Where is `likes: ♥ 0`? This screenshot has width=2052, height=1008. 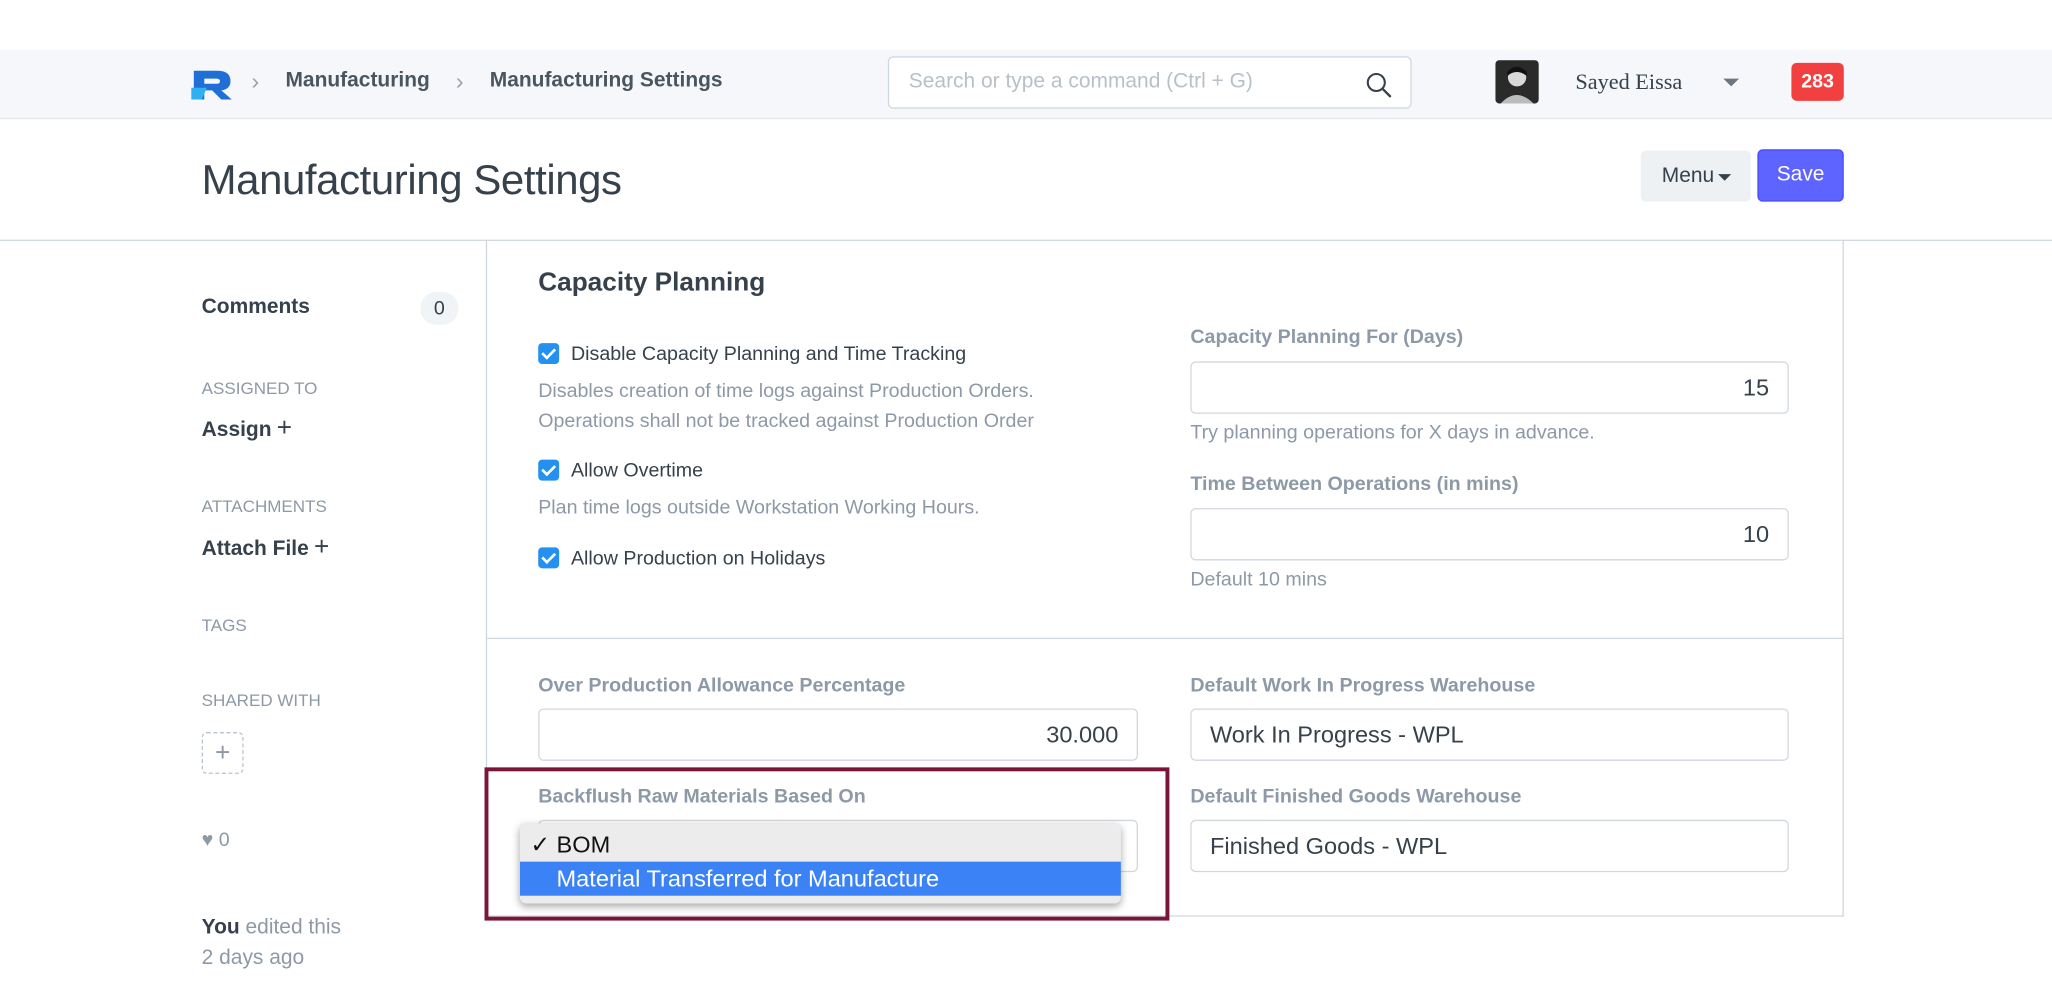 likes: ♥ 0 is located at coordinates (216, 840).